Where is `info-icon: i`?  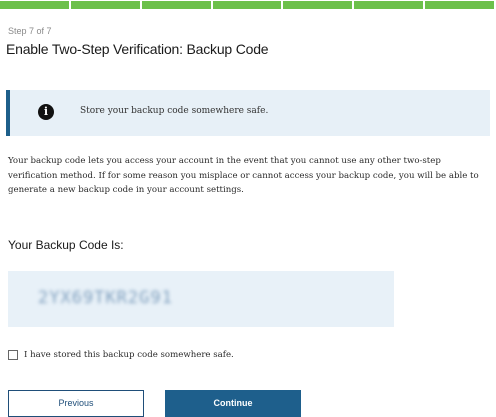 info-icon: i is located at coordinates (46, 112).